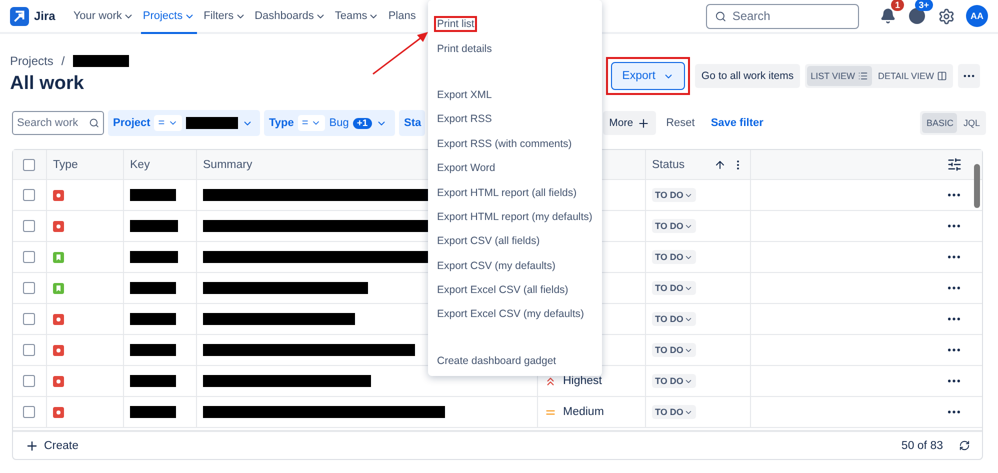  I want to click on view-tab: LIST VIEW, so click(839, 76).